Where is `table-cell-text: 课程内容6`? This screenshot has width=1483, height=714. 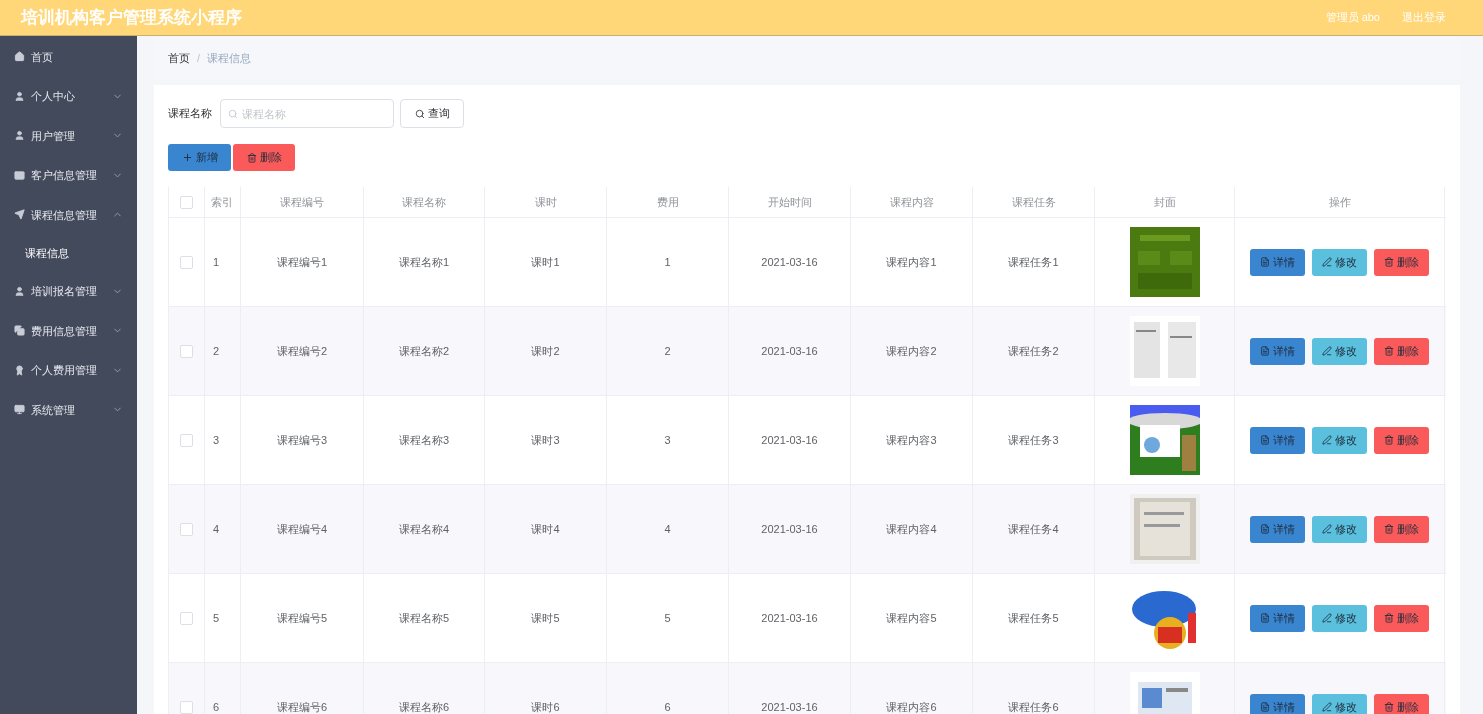 table-cell-text: 课程内容6 is located at coordinates (911, 706).